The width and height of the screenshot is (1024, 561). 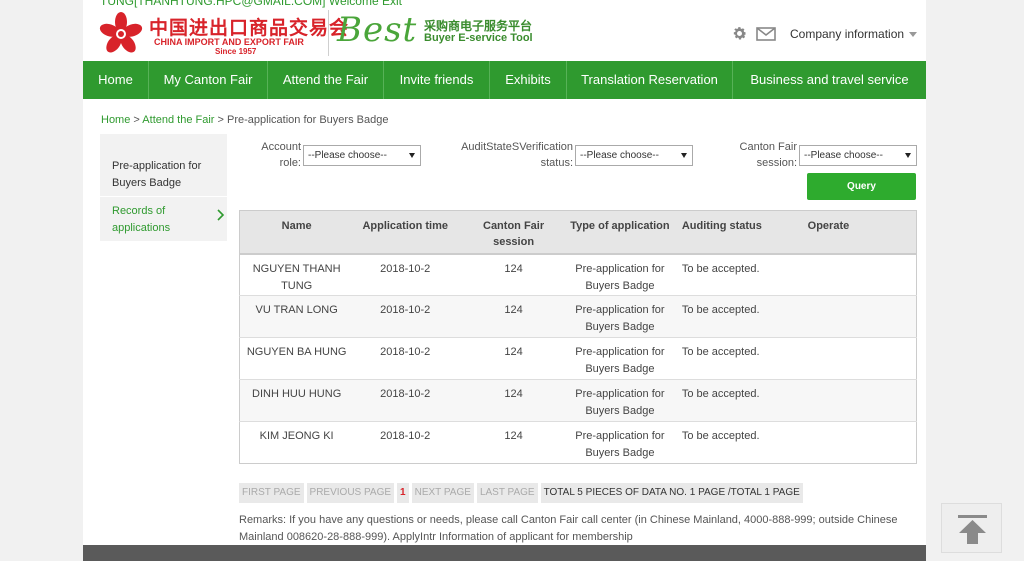 What do you see at coordinates (861, 186) in the screenshot?
I see `query-button: Query` at bounding box center [861, 186].